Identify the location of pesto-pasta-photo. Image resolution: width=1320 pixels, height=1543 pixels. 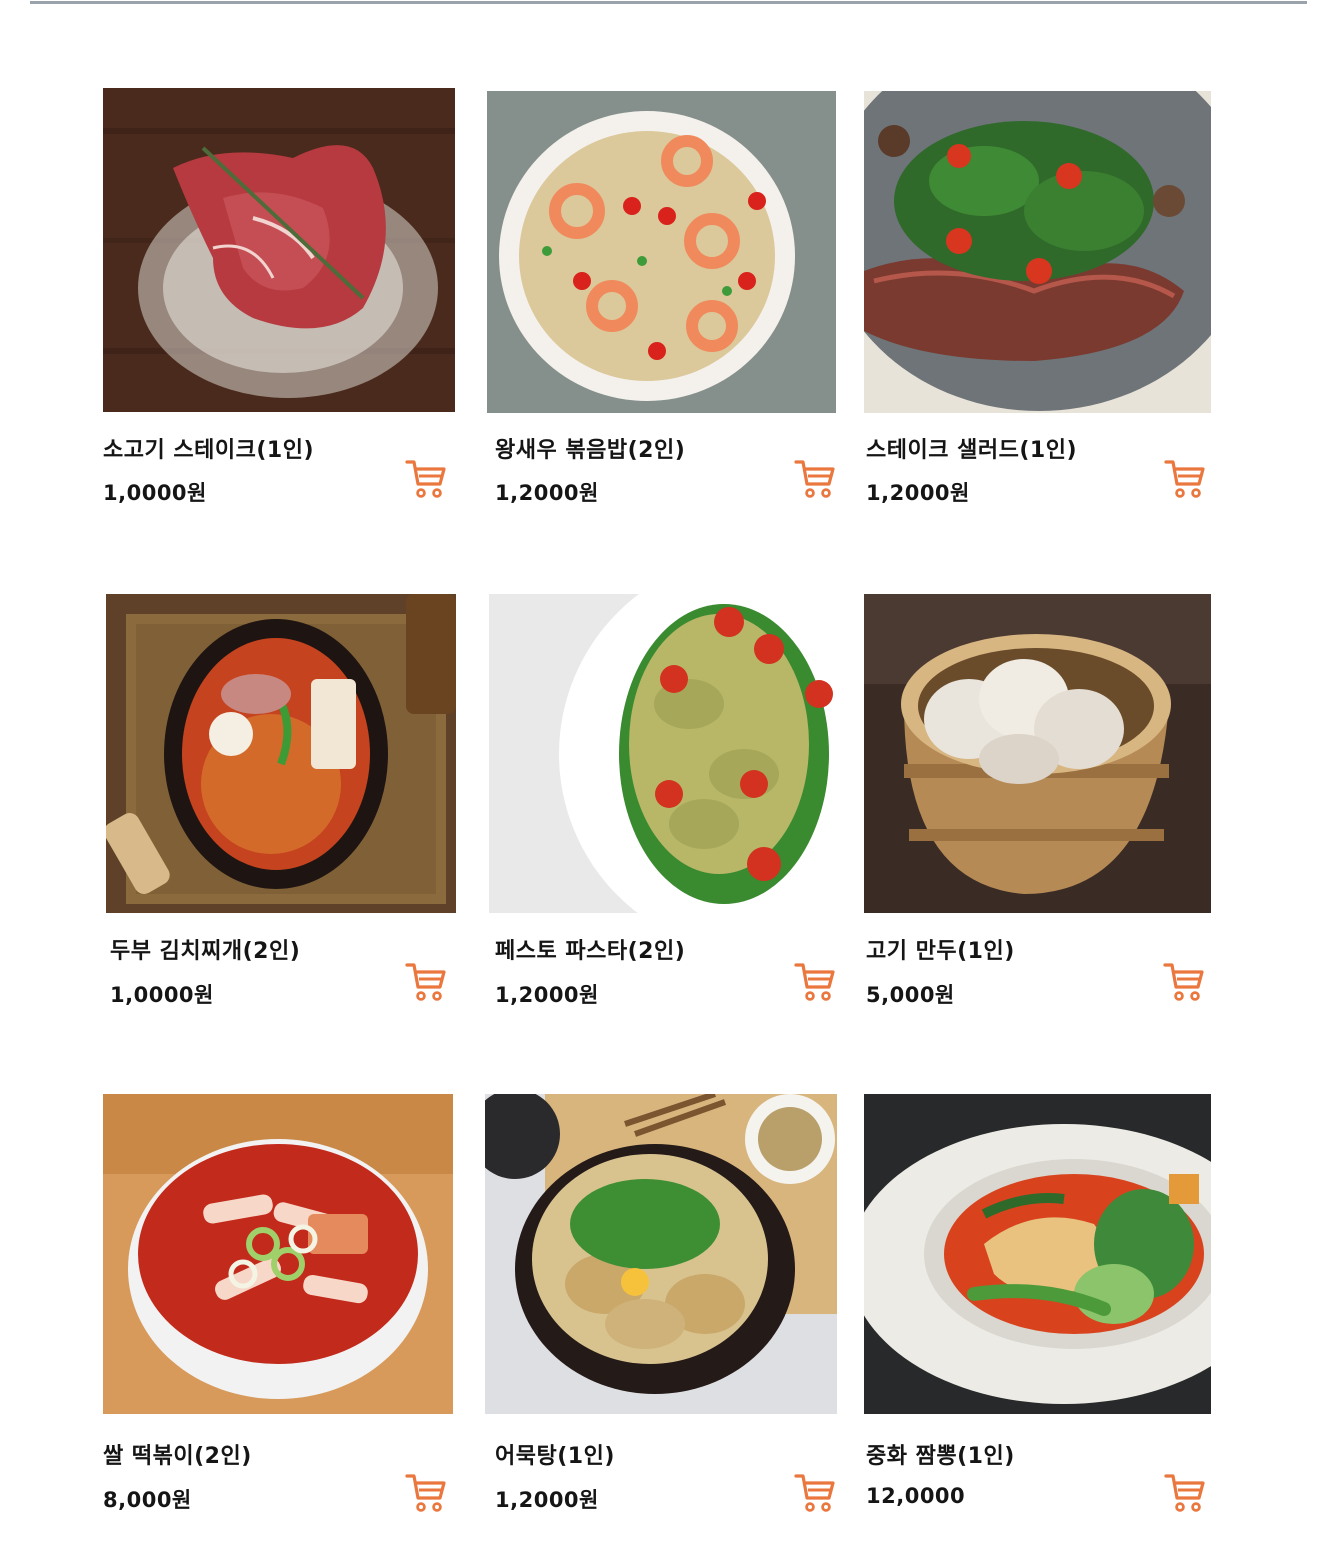
(663, 753).